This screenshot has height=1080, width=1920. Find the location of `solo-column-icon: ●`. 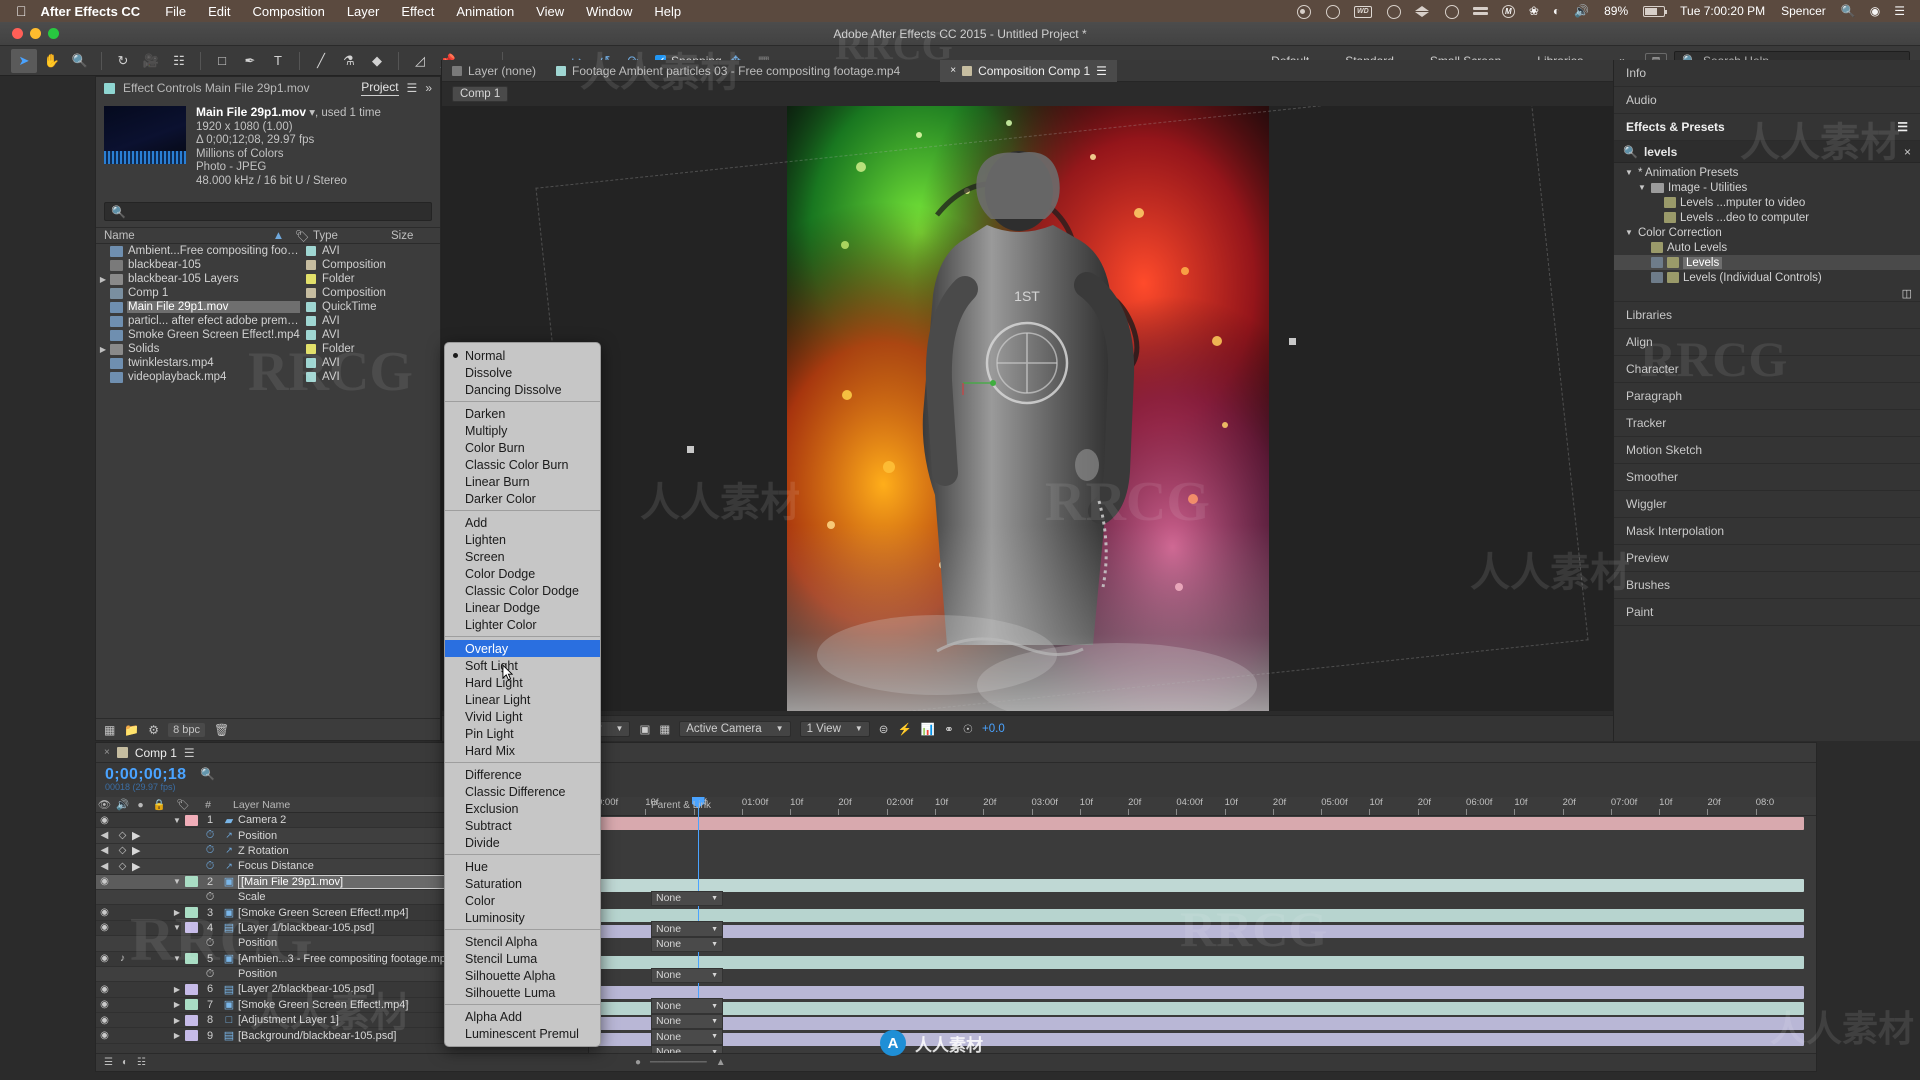

solo-column-icon: ● is located at coordinates (140, 805).